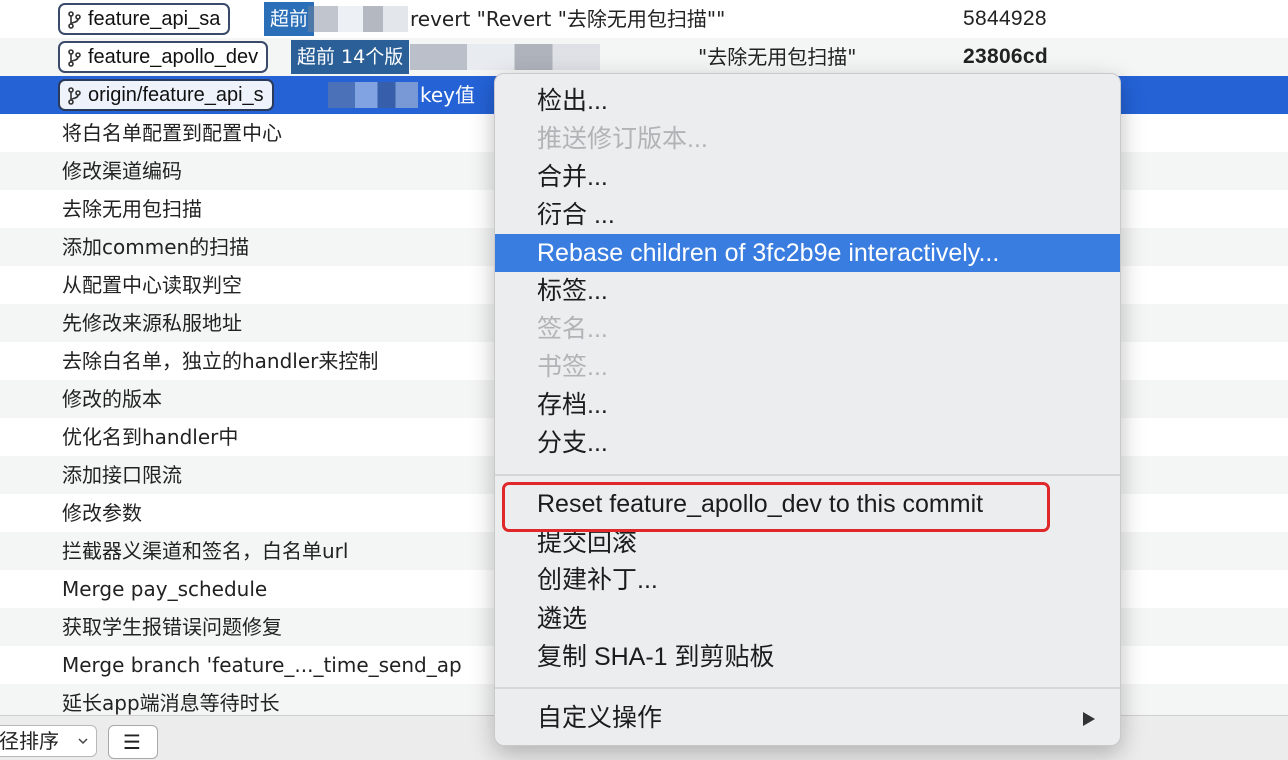 This screenshot has width=1288, height=760. Describe the element at coordinates (448, 95) in the screenshot. I see `commit-message: key值` at that location.